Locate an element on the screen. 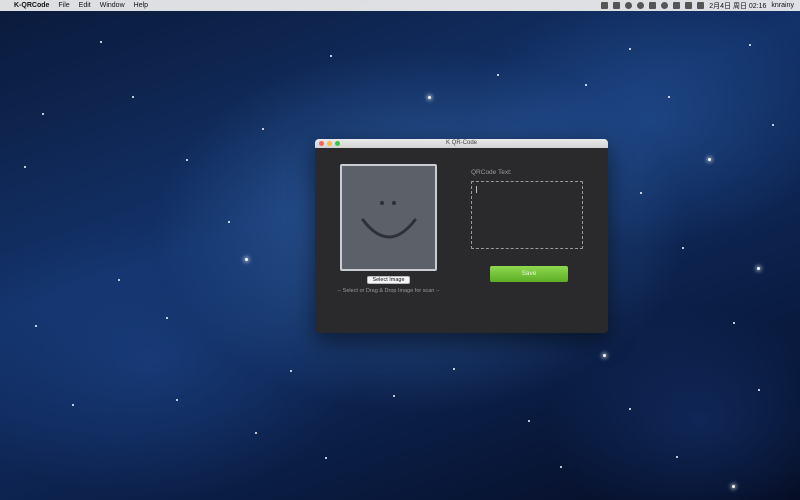 This screenshot has height=500, width=800. bluetooth-icon is located at coordinates (653, 5).